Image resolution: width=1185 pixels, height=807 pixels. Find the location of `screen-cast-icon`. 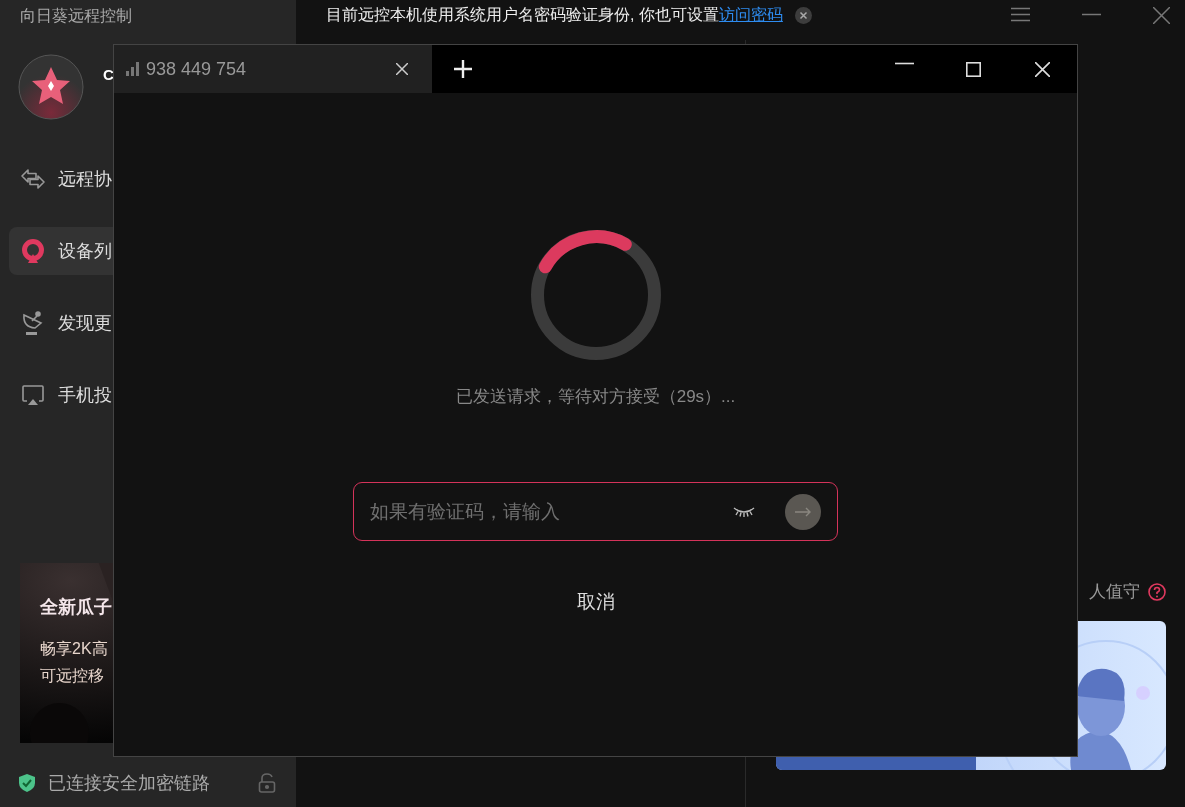

screen-cast-icon is located at coordinates (33, 395).